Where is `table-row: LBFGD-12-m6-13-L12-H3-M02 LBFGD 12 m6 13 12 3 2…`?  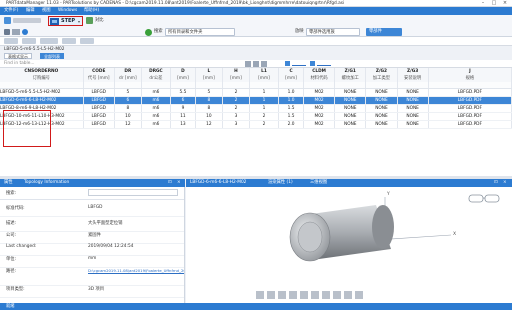
table-row: LBFGD-12-m6-13-L12-H3-M02 LBFGD 12 m6 13 12 3 2… is located at coordinates (256, 124).